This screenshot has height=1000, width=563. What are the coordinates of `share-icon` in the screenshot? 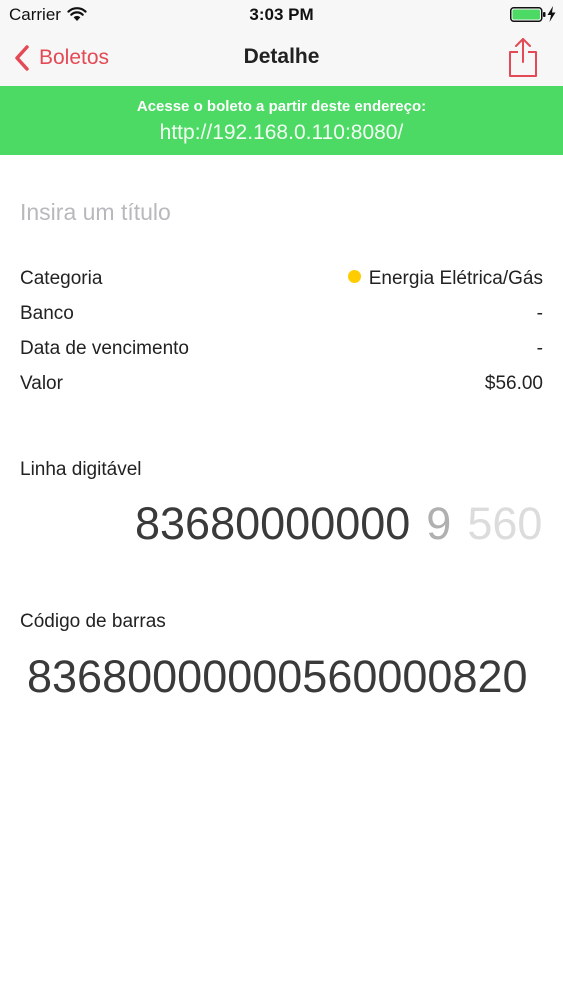 It's located at (523, 58).